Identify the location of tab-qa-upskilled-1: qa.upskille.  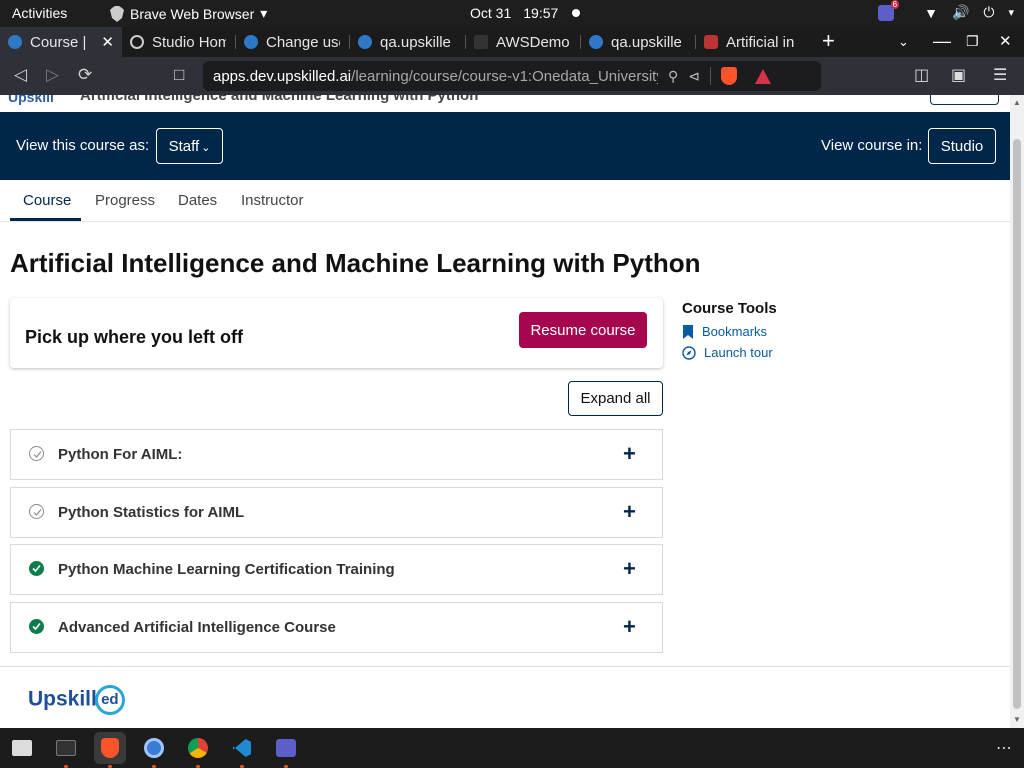
(407, 42).